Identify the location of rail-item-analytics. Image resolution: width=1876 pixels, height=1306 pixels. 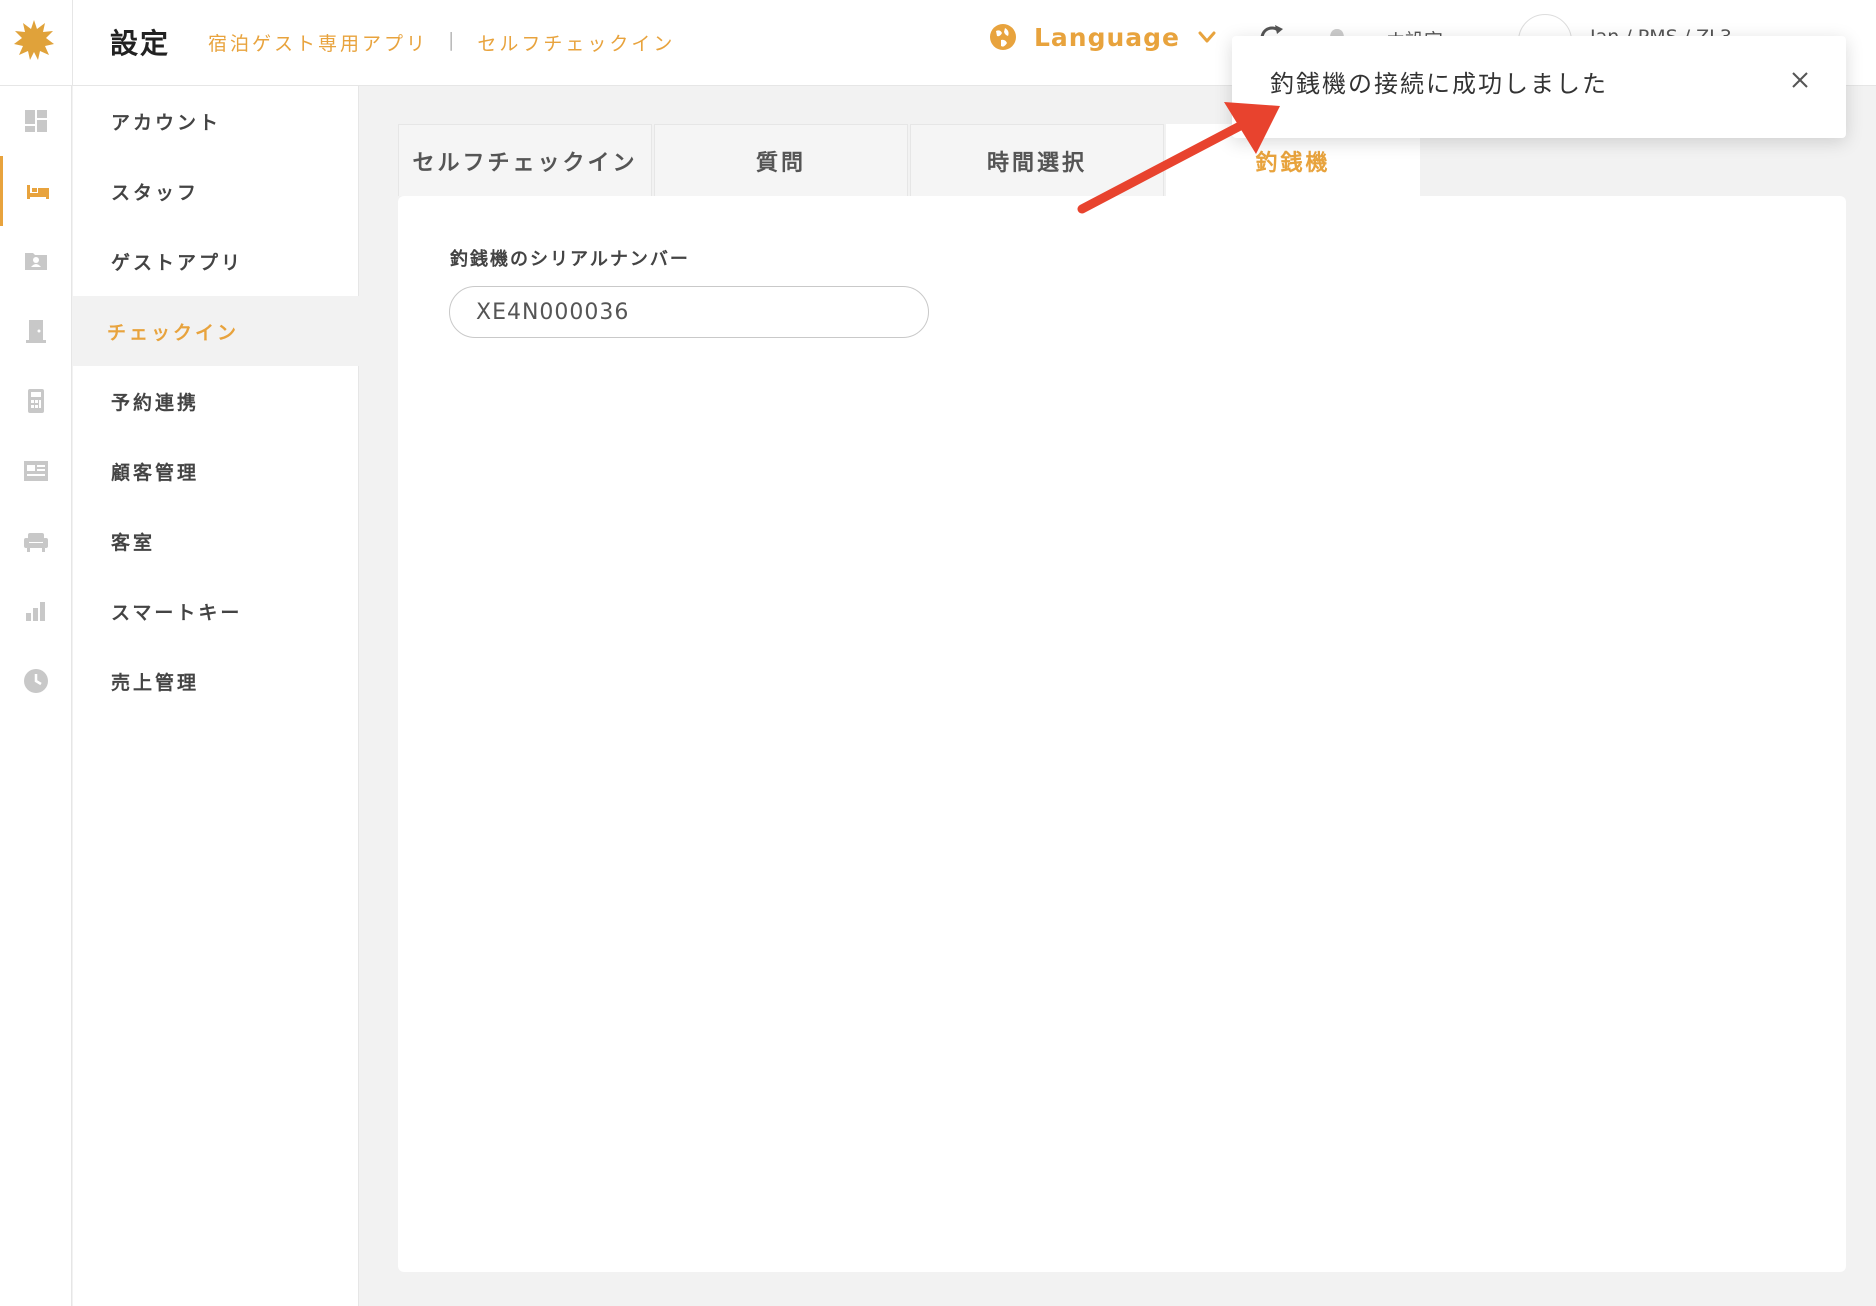
(36, 611).